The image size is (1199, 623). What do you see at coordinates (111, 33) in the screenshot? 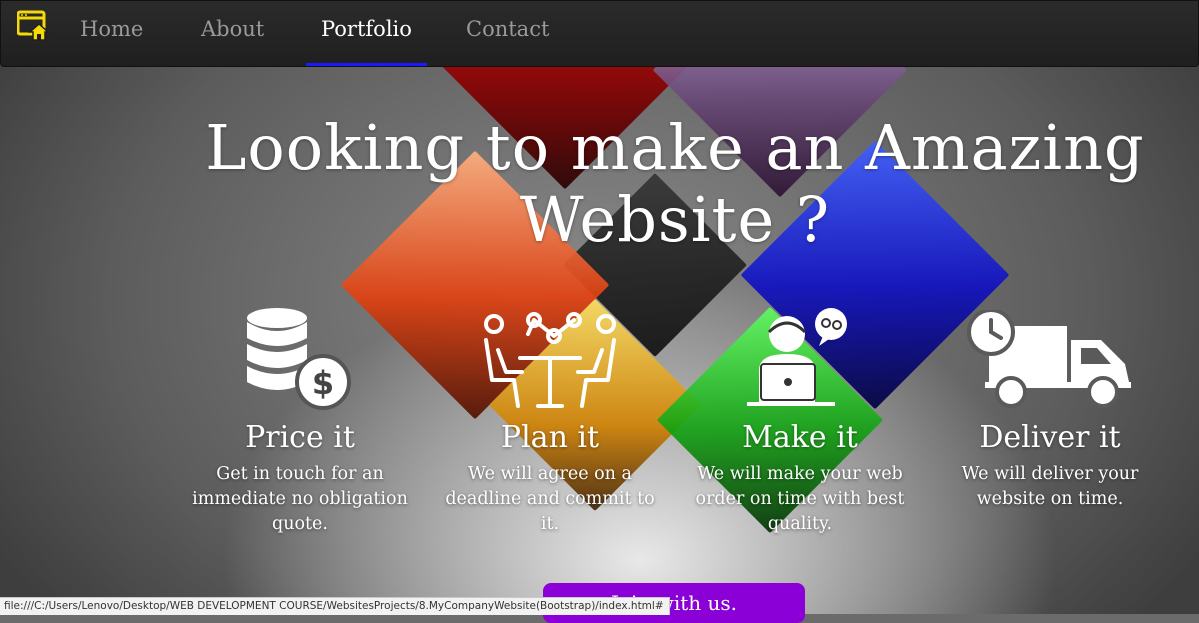
I see `nav-item-home: Home` at bounding box center [111, 33].